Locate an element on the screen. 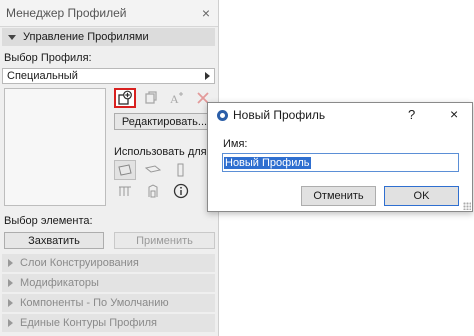 This screenshot has width=474, height=336. section-modifiers: Модификаторы is located at coordinates (108, 283).